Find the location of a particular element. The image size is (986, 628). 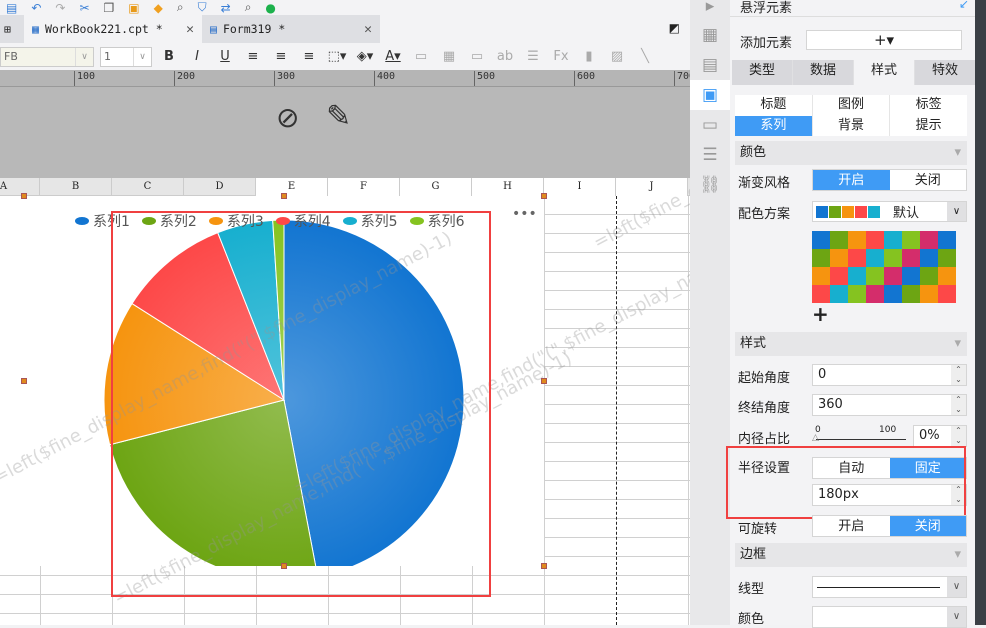

column-b: B is located at coordinates (76, 187).